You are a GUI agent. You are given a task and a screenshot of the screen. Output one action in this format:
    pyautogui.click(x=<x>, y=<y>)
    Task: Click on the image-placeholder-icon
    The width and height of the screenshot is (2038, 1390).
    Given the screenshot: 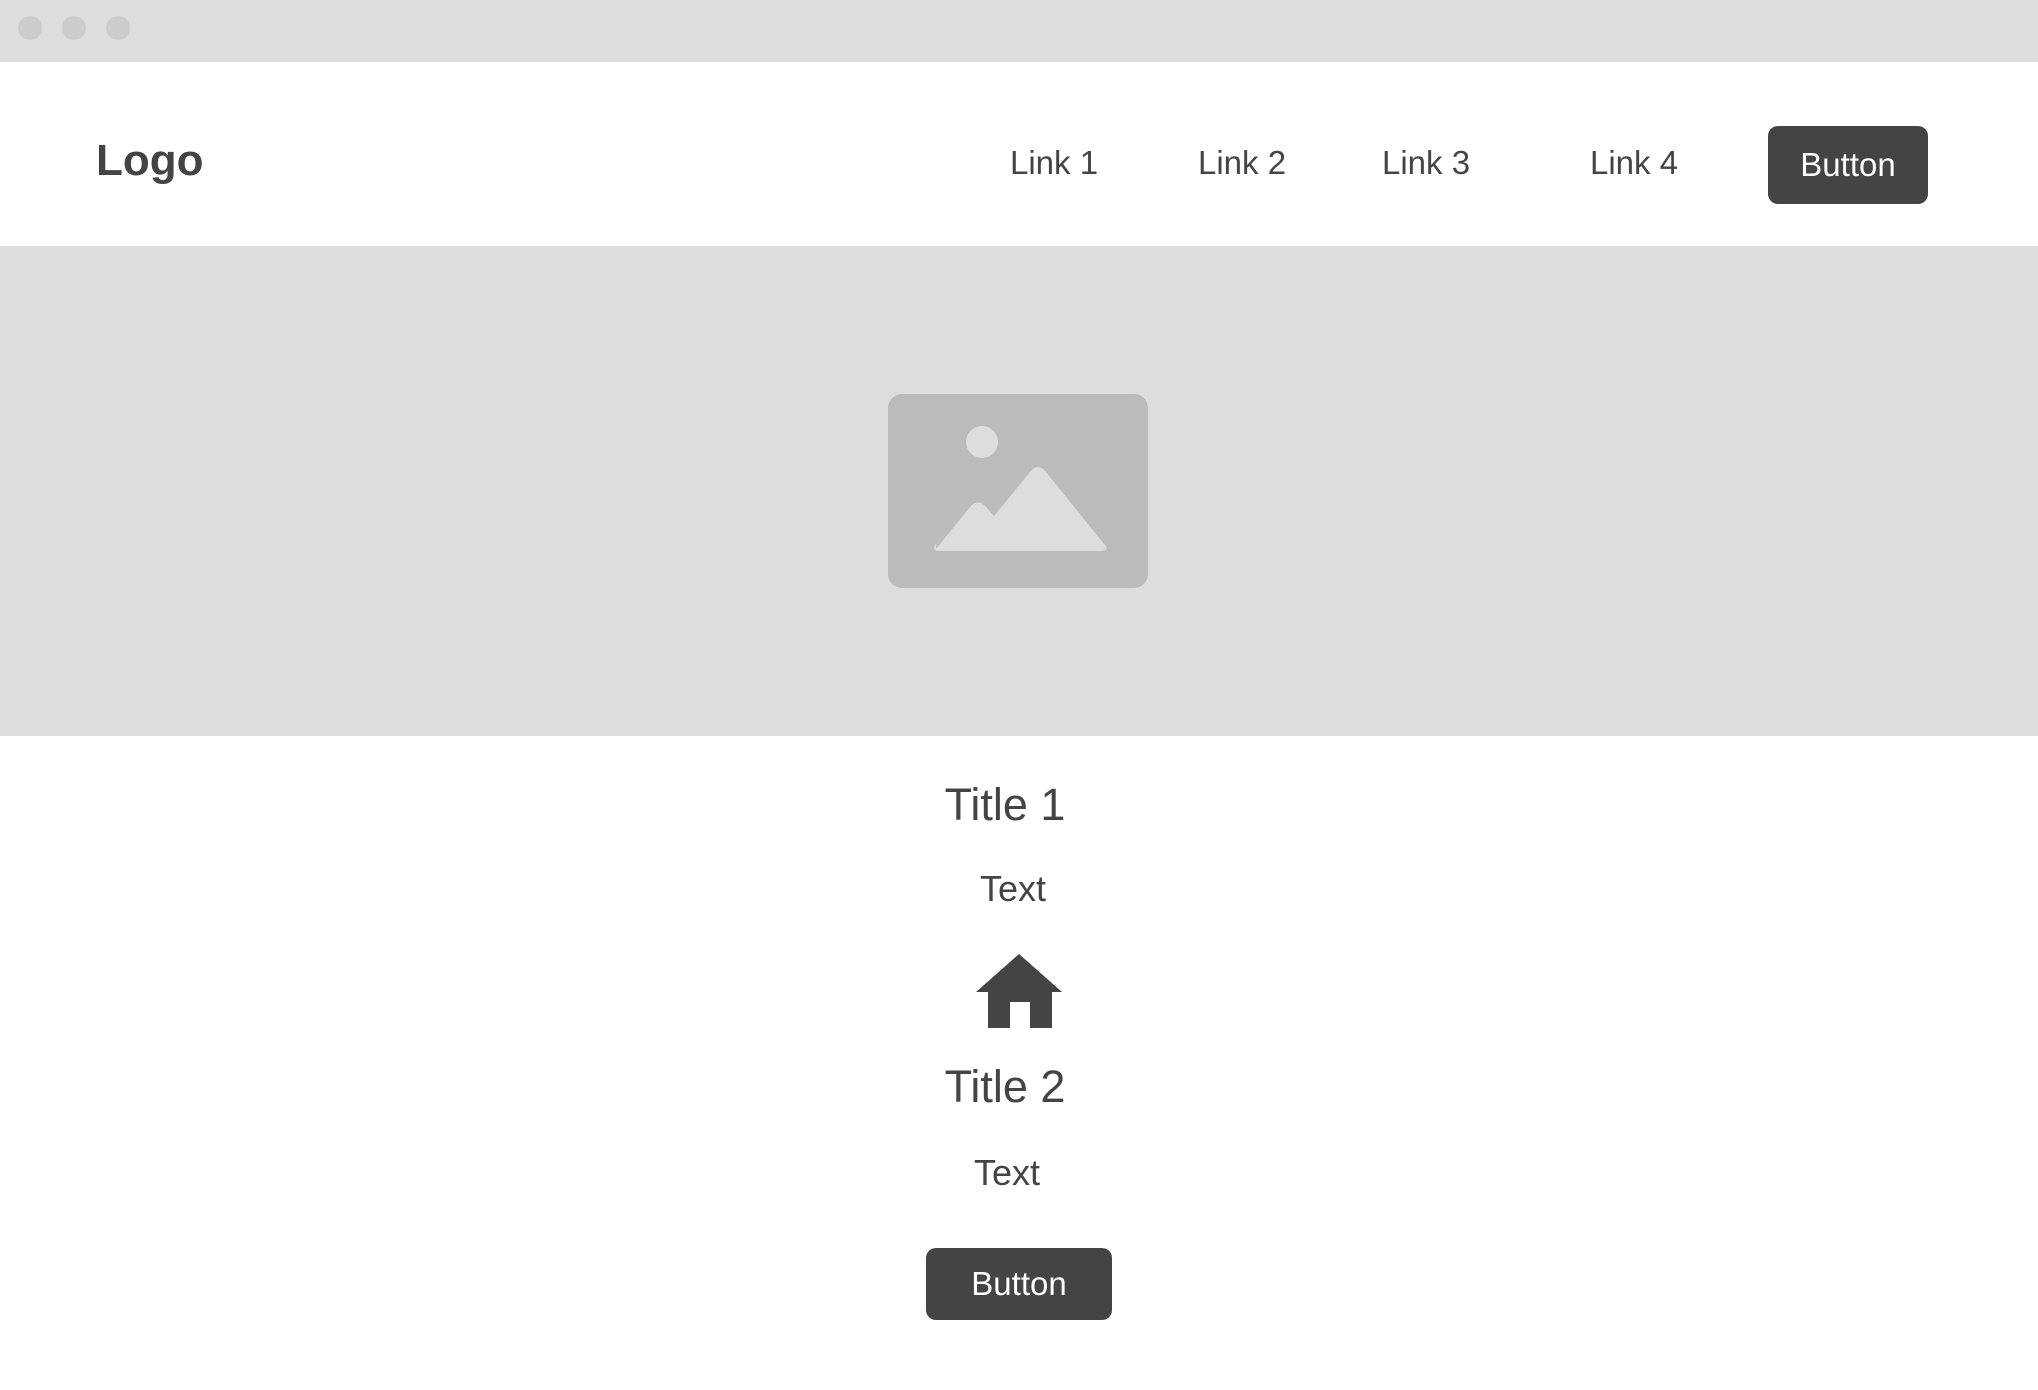 What is the action you would take?
    pyautogui.click(x=1018, y=491)
    